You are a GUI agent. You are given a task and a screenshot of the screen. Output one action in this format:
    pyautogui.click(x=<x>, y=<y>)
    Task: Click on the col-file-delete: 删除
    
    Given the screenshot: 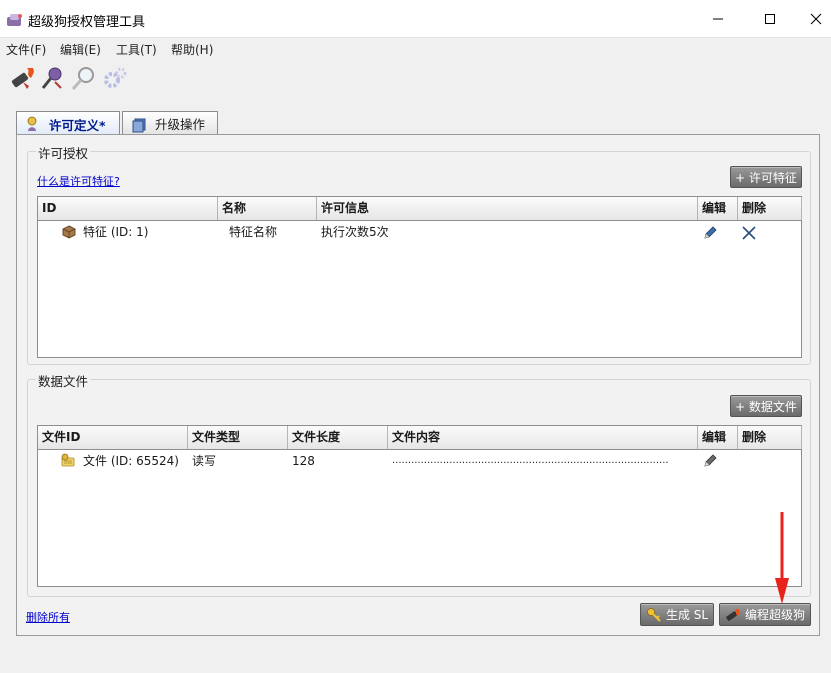 What is the action you would take?
    pyautogui.click(x=770, y=437)
    